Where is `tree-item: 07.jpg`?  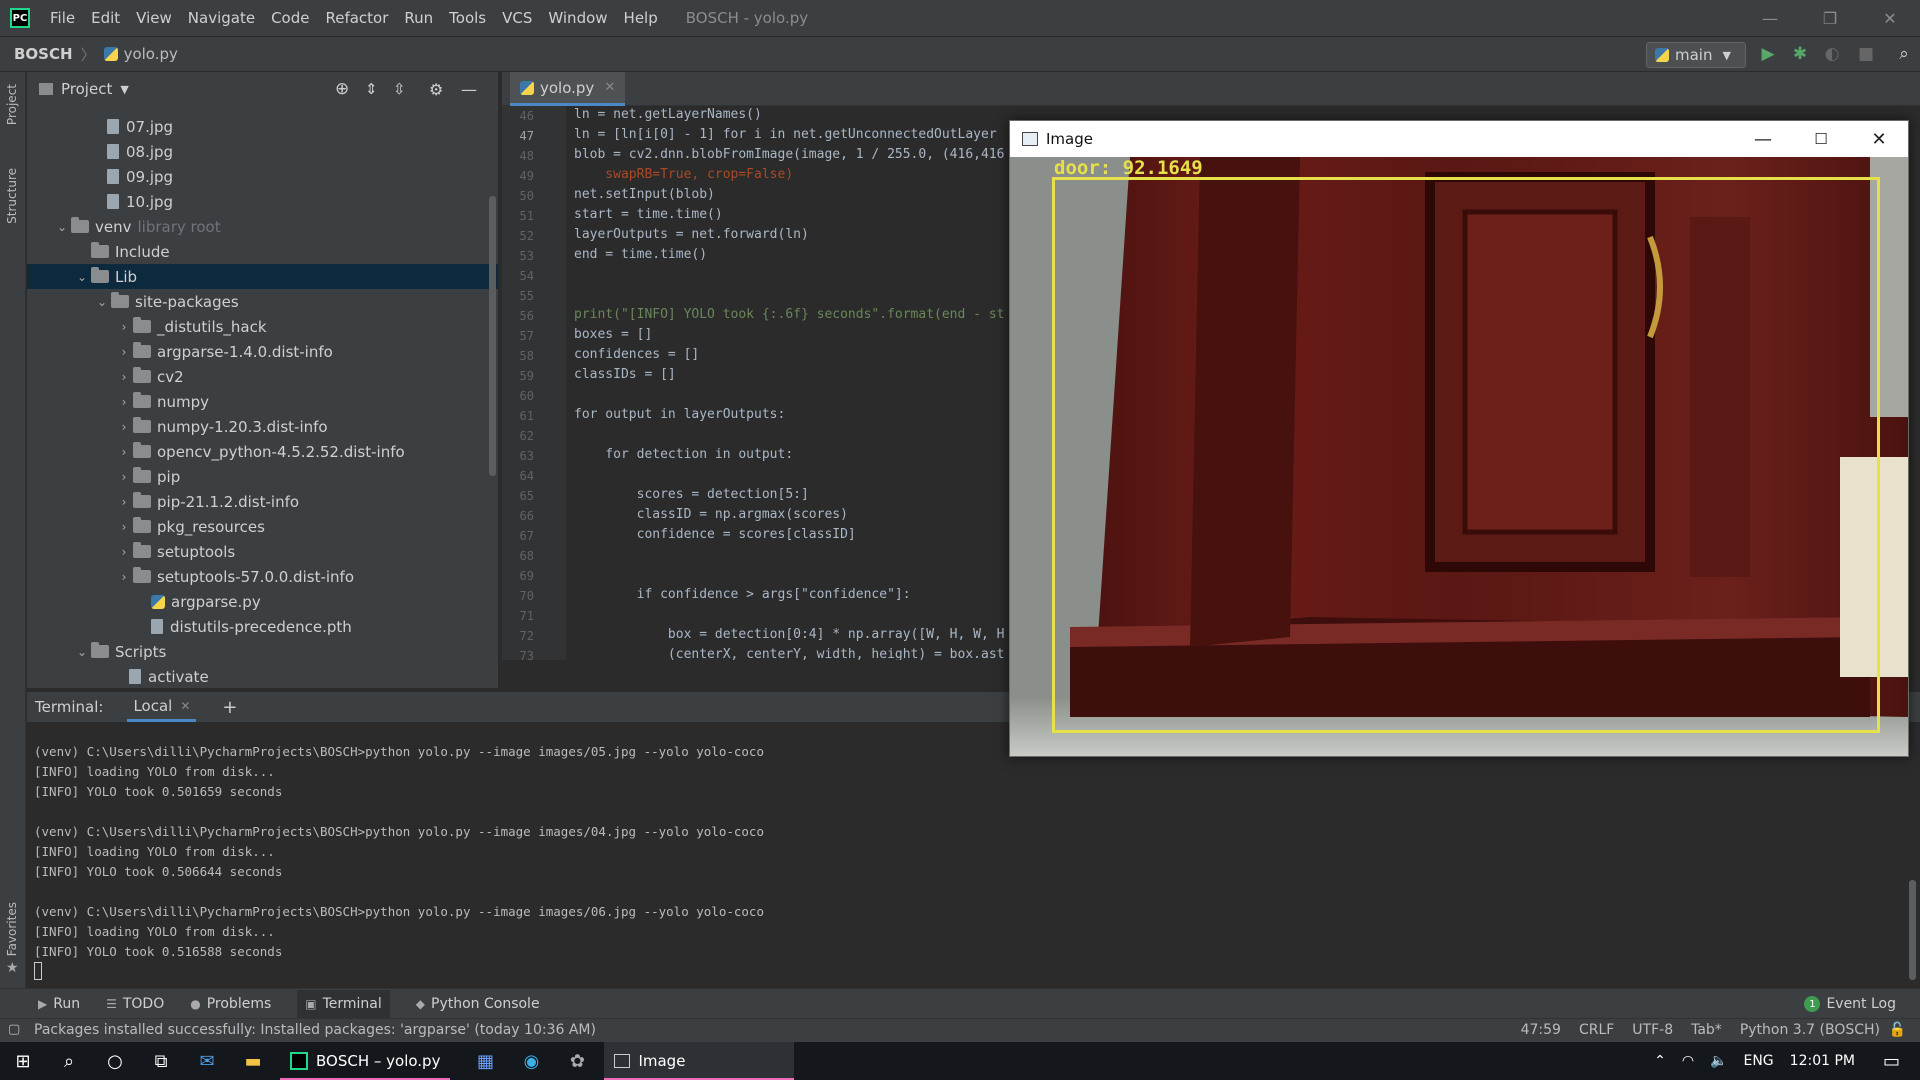
tree-item: 07.jpg is located at coordinates (262, 126).